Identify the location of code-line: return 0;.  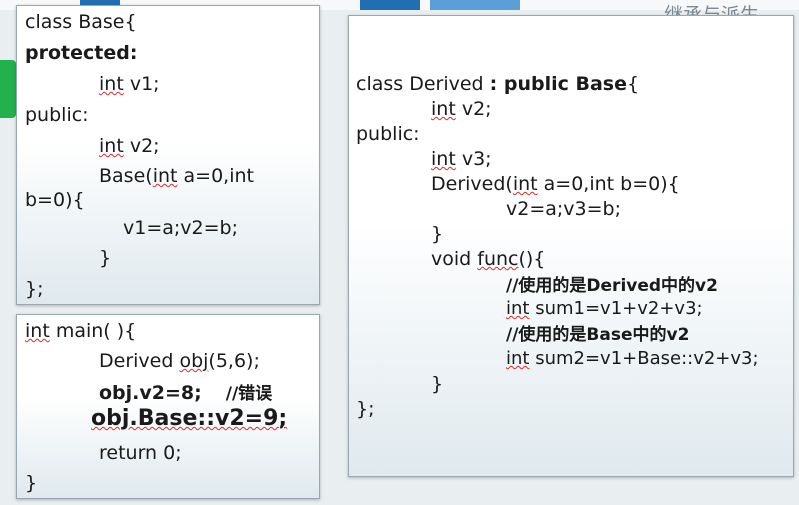
(140, 453).